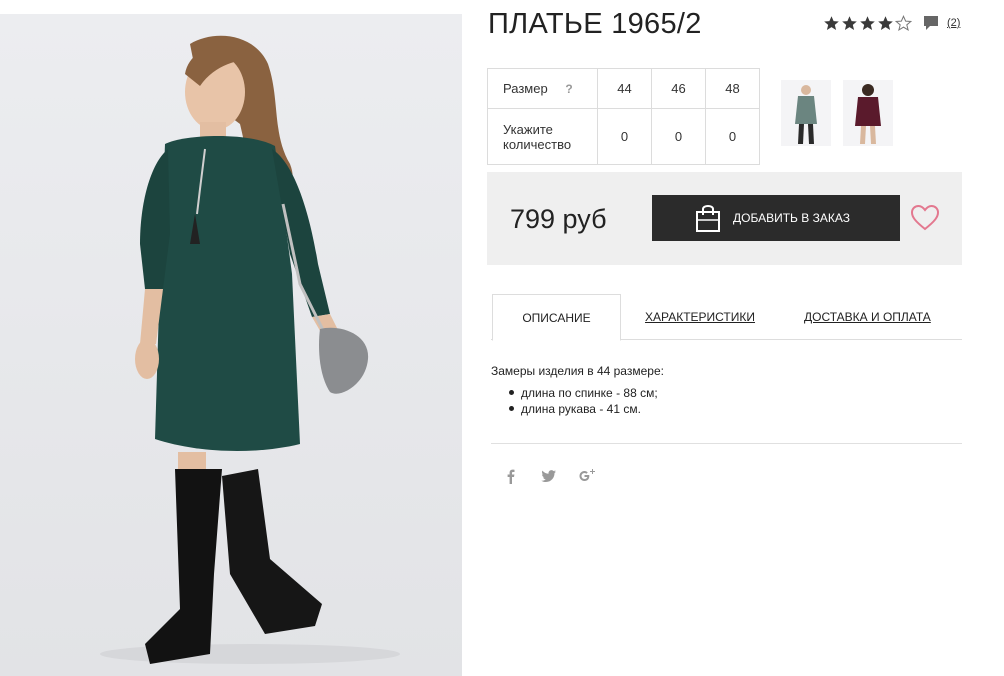 The image size is (1004, 676). What do you see at coordinates (732, 88) in the screenshot?
I see `size-cell: 48` at bounding box center [732, 88].